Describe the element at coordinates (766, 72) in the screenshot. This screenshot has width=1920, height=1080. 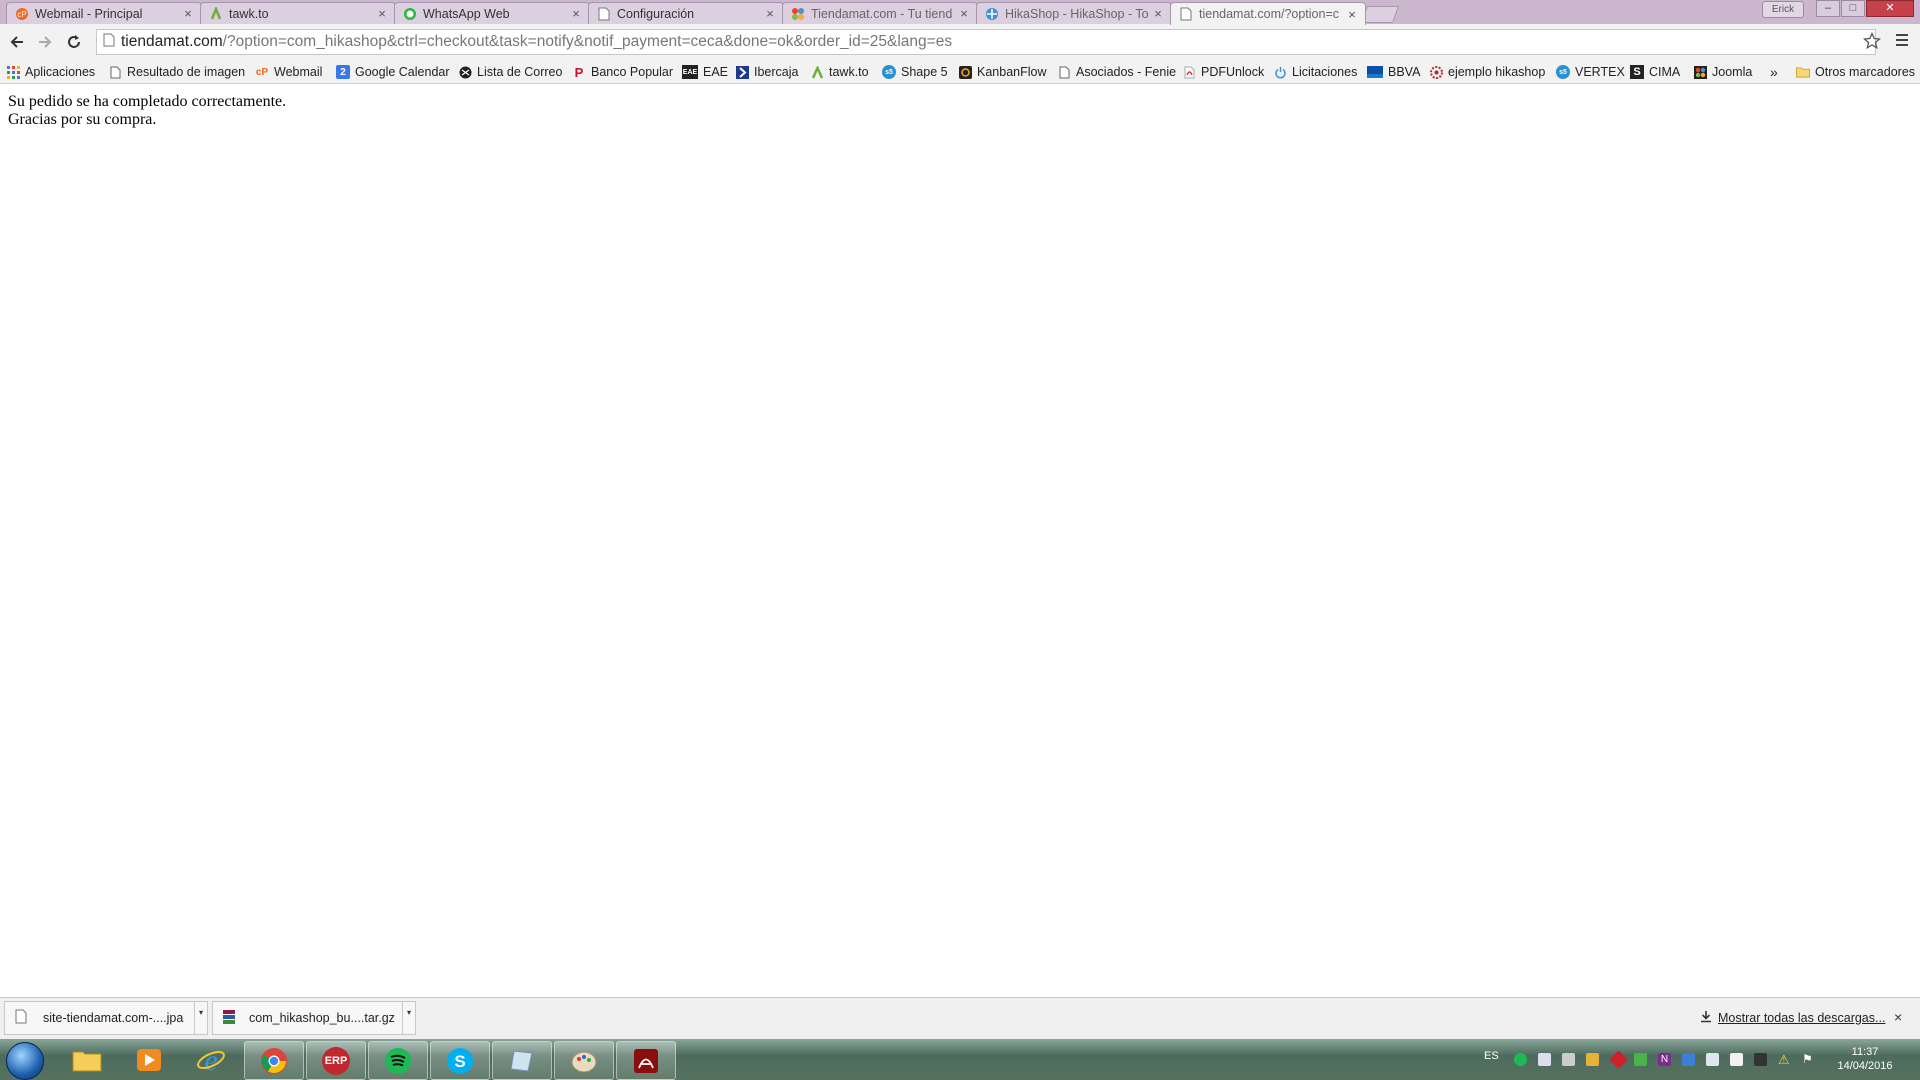
I see `bookmark-ibercaja: Ibercaja` at that location.